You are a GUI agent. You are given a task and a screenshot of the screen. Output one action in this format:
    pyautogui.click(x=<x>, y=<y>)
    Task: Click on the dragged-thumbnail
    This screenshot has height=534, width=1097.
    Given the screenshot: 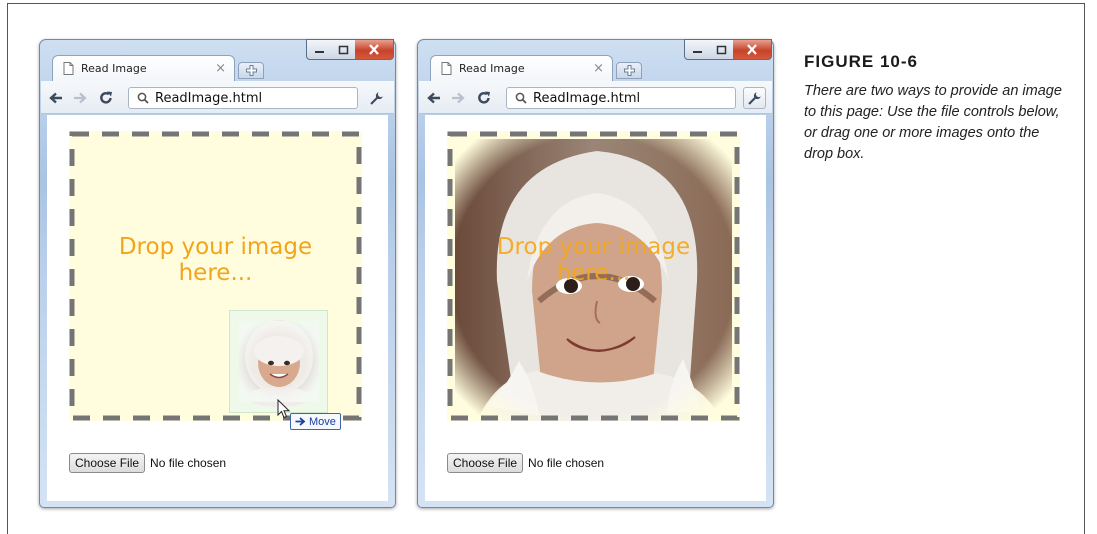 What is the action you would take?
    pyautogui.click(x=278, y=361)
    